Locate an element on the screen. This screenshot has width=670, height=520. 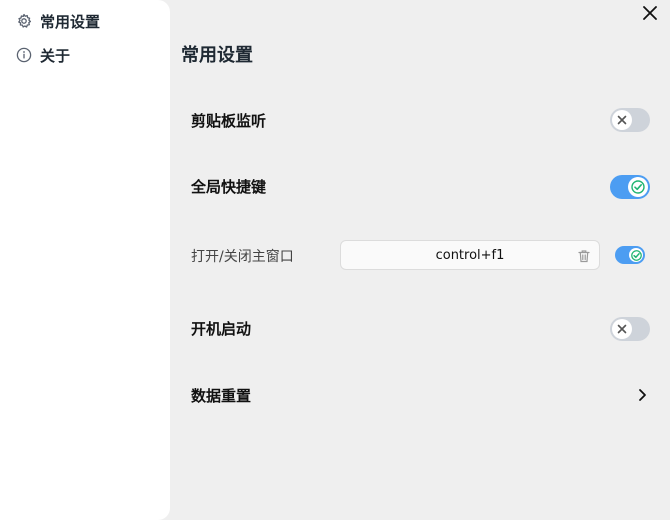
sidebar-item-general-settings: 常用设置 is located at coordinates (58, 21).